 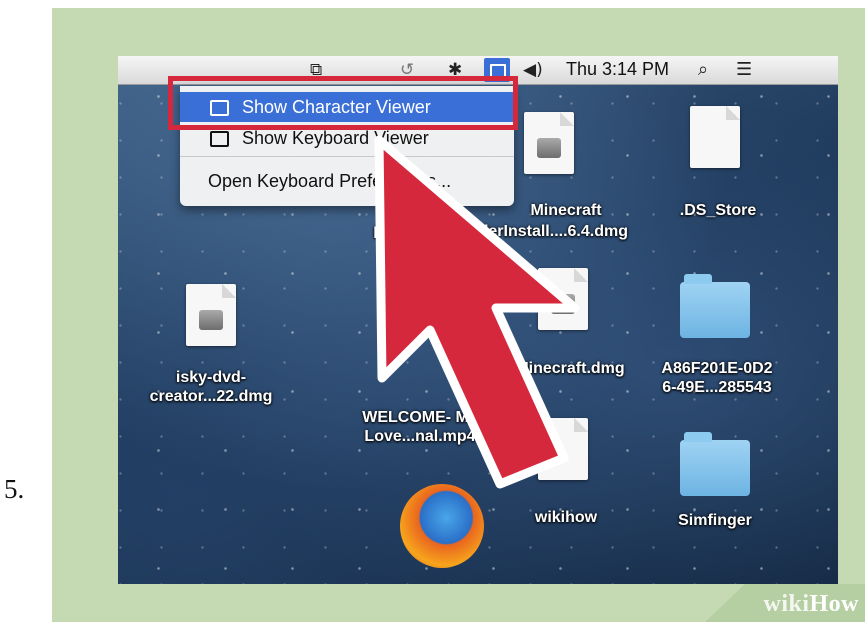 I want to click on step-number: 5., so click(x=14, y=489).